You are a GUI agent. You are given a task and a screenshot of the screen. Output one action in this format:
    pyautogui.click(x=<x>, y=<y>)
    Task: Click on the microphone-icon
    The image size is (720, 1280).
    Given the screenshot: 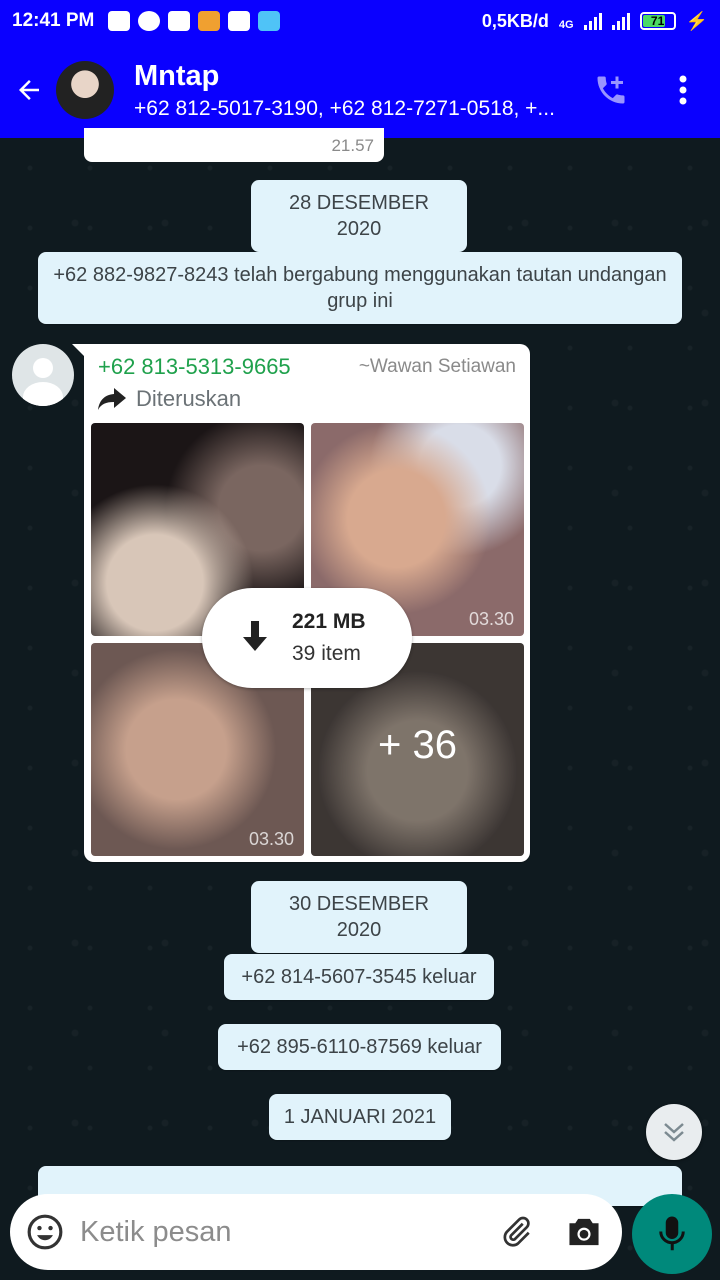 What is the action you would take?
    pyautogui.click(x=672, y=1233)
    